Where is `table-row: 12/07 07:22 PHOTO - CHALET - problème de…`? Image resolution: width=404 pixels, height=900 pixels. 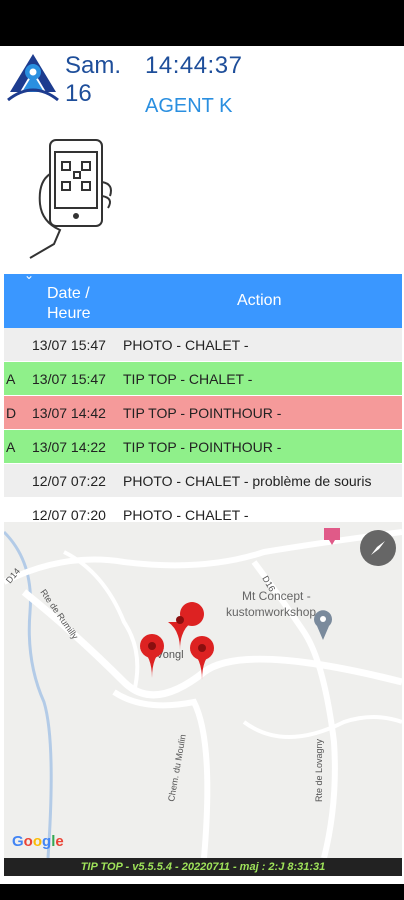 table-row: 12/07 07:22 PHOTO - CHALET - problème de… is located at coordinates (203, 481).